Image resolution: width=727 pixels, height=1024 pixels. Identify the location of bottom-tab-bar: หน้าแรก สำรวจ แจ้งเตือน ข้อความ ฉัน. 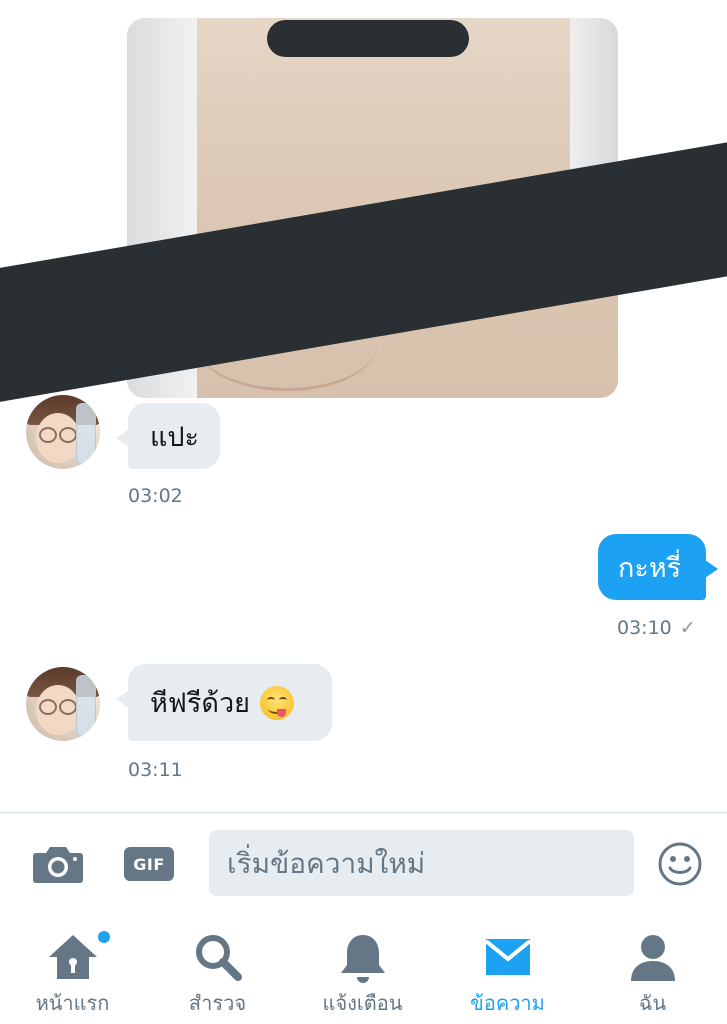
(363, 968).